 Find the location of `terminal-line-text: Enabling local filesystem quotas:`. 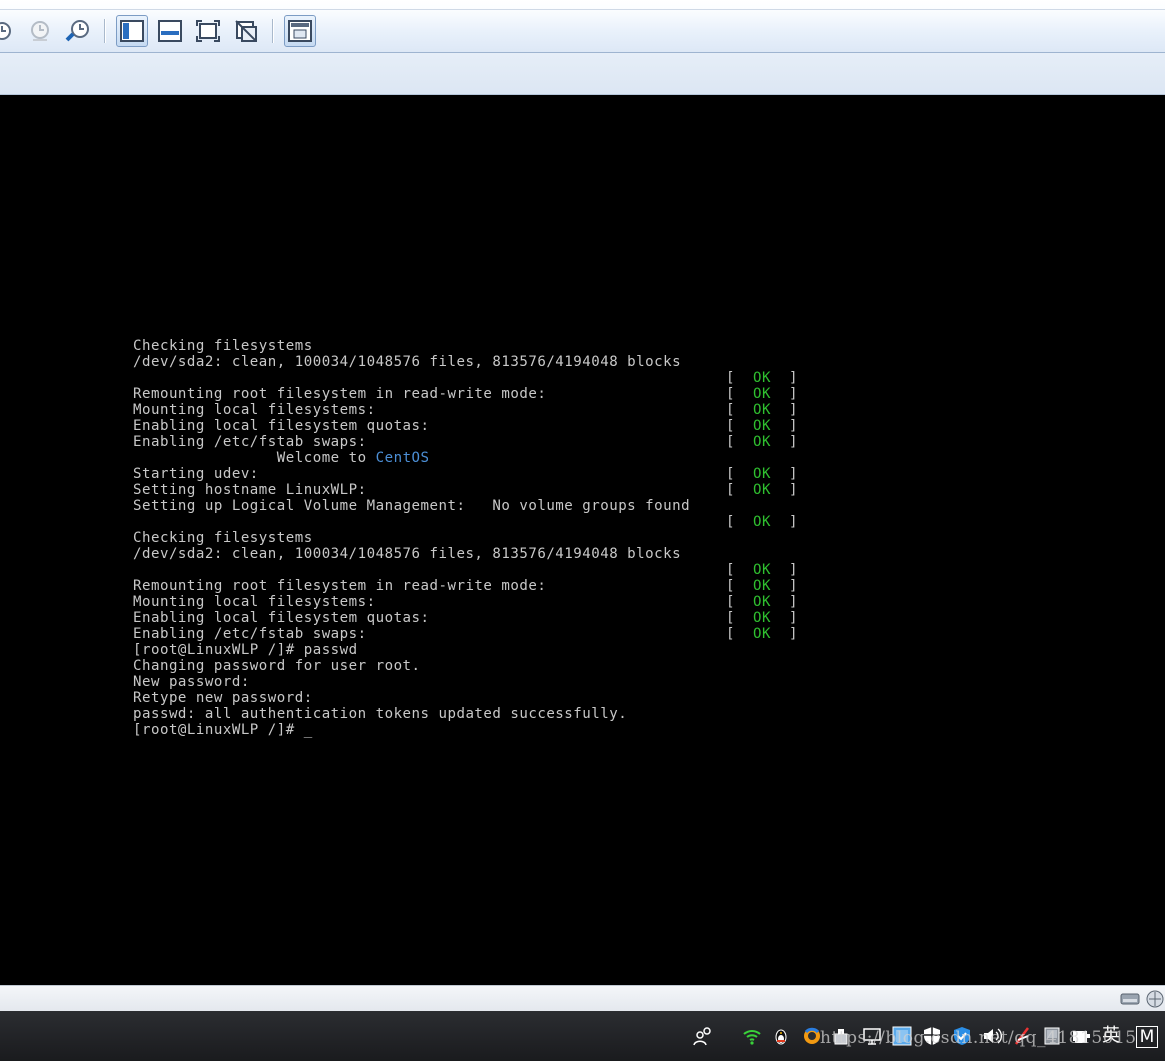

terminal-line-text: Enabling local filesystem quotas: is located at coordinates (281, 426).